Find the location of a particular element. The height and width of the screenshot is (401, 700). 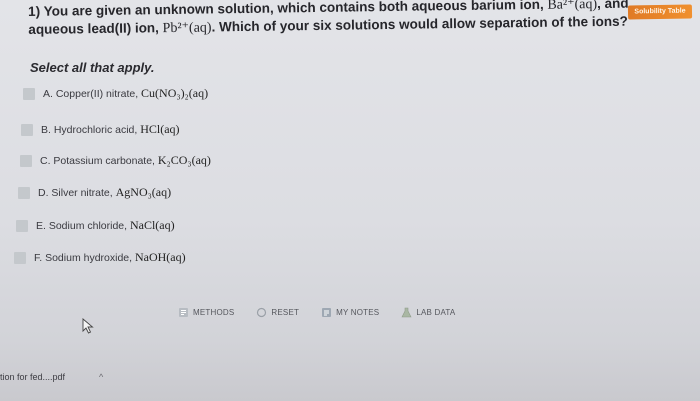

methods-label: METHODS is located at coordinates (214, 312).